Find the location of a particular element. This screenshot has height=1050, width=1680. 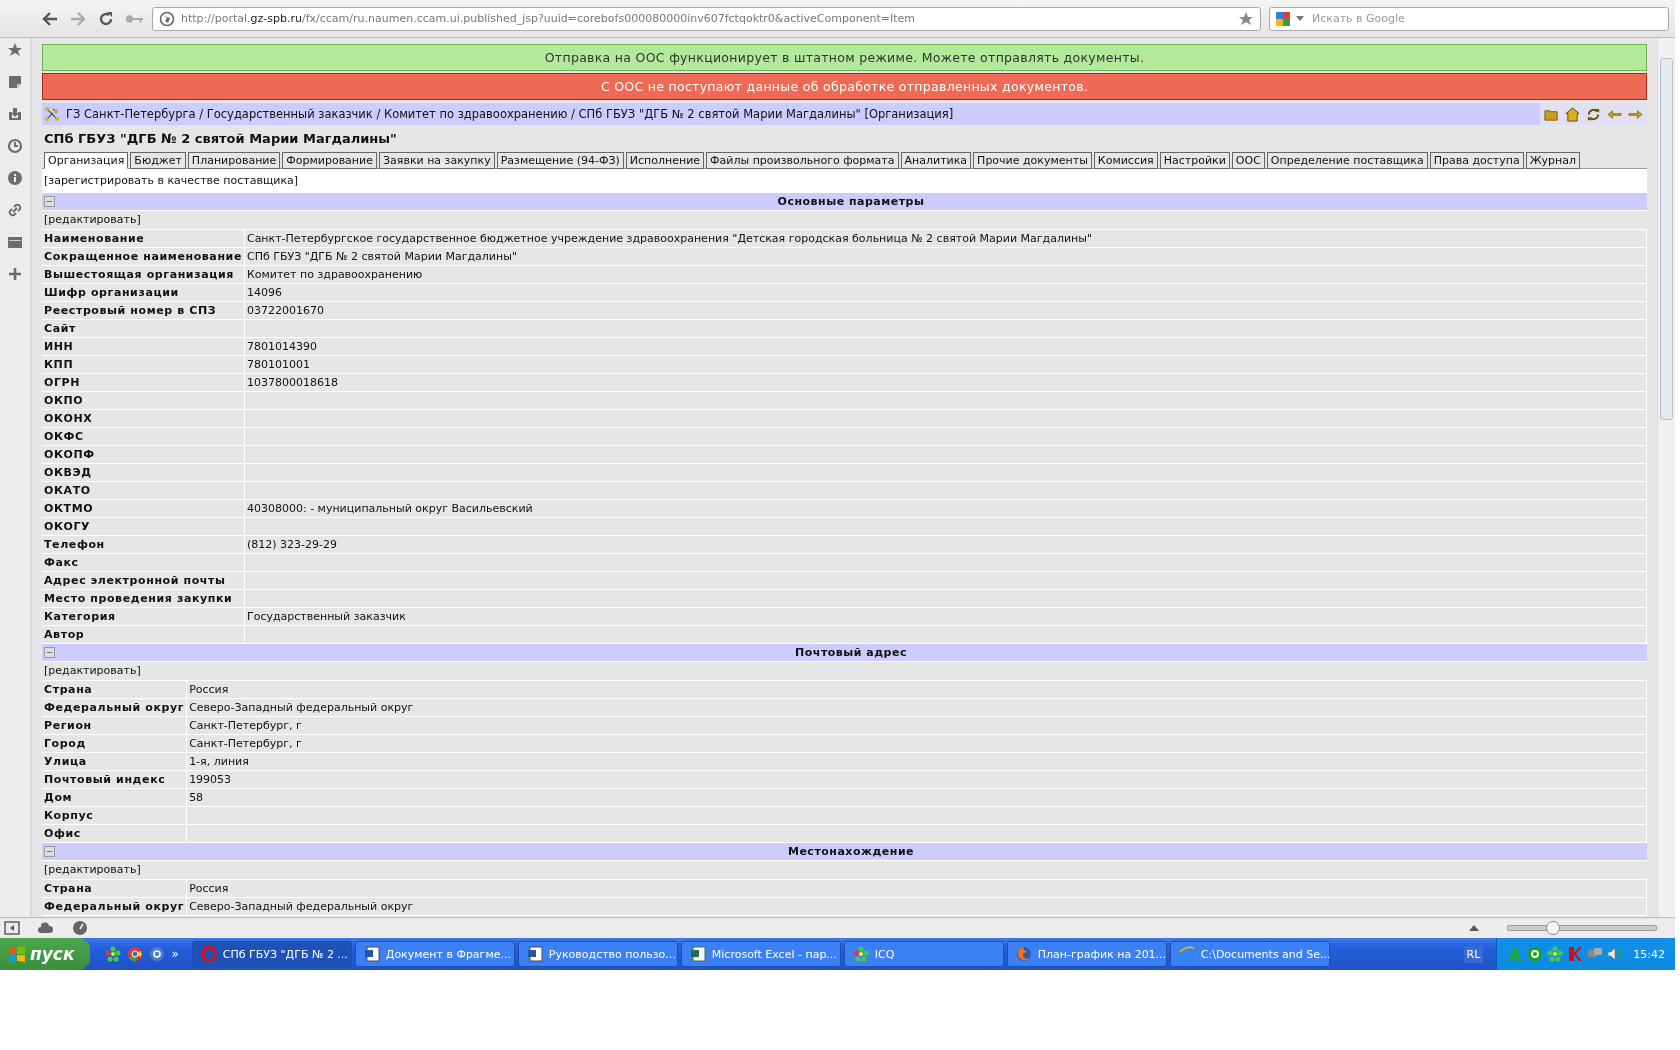

section-title: Почтовый адрес is located at coordinates (851, 652).